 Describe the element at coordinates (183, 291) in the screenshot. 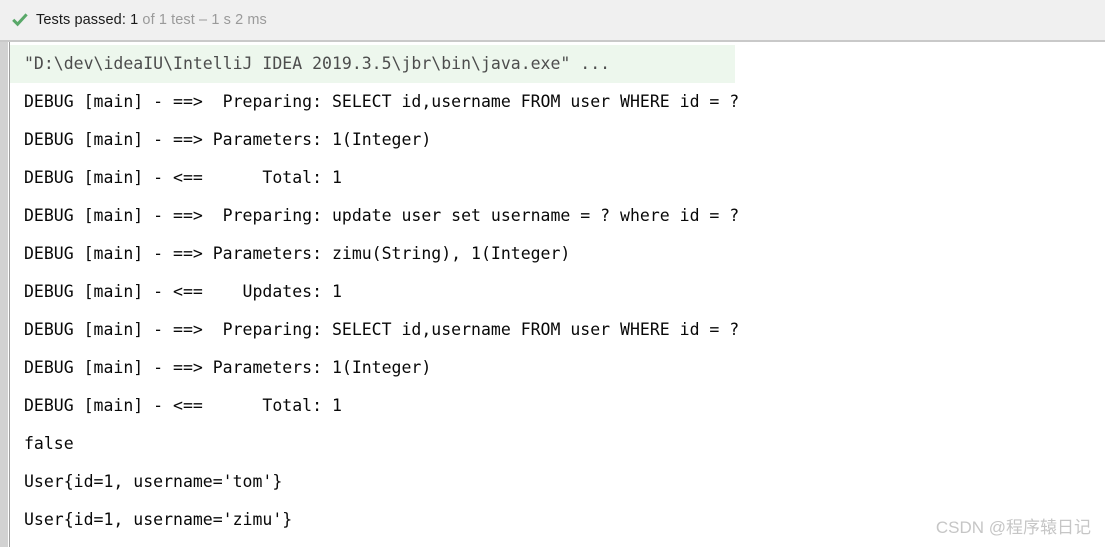

I see `console-line: DEBUG [main] - <== Updates: 1` at that location.